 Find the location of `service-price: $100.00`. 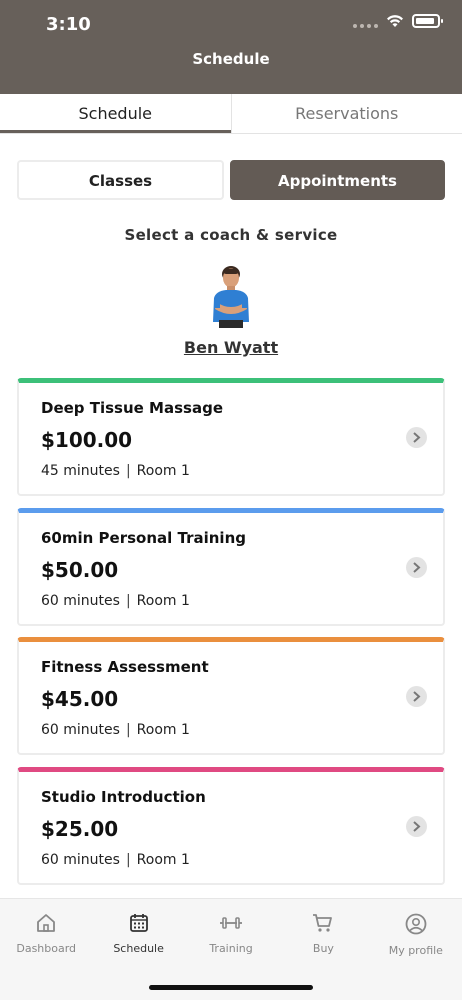

service-price: $100.00 is located at coordinates (87, 440).